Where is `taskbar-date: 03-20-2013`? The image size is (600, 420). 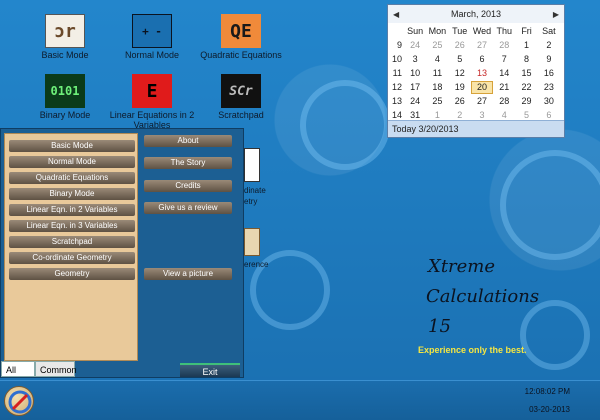 taskbar-date: 03-20-2013 is located at coordinates (549, 409).